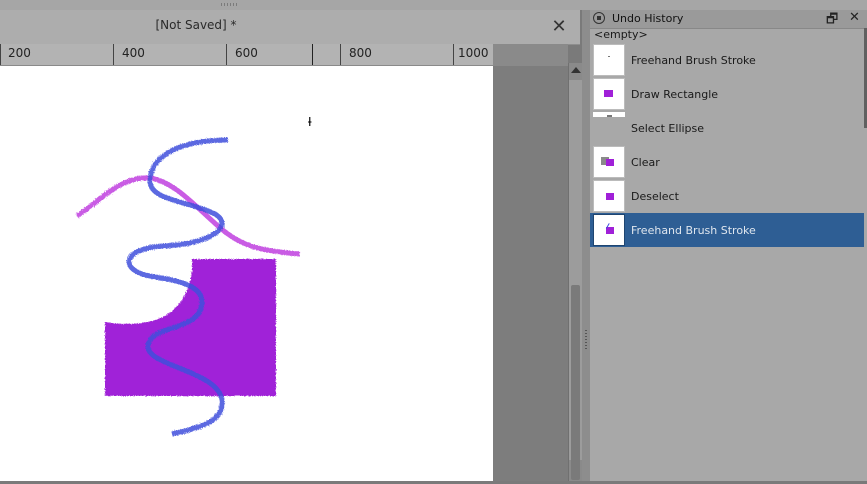 The width and height of the screenshot is (867, 484). I want to click on ruler-label: 1000, so click(473, 53).